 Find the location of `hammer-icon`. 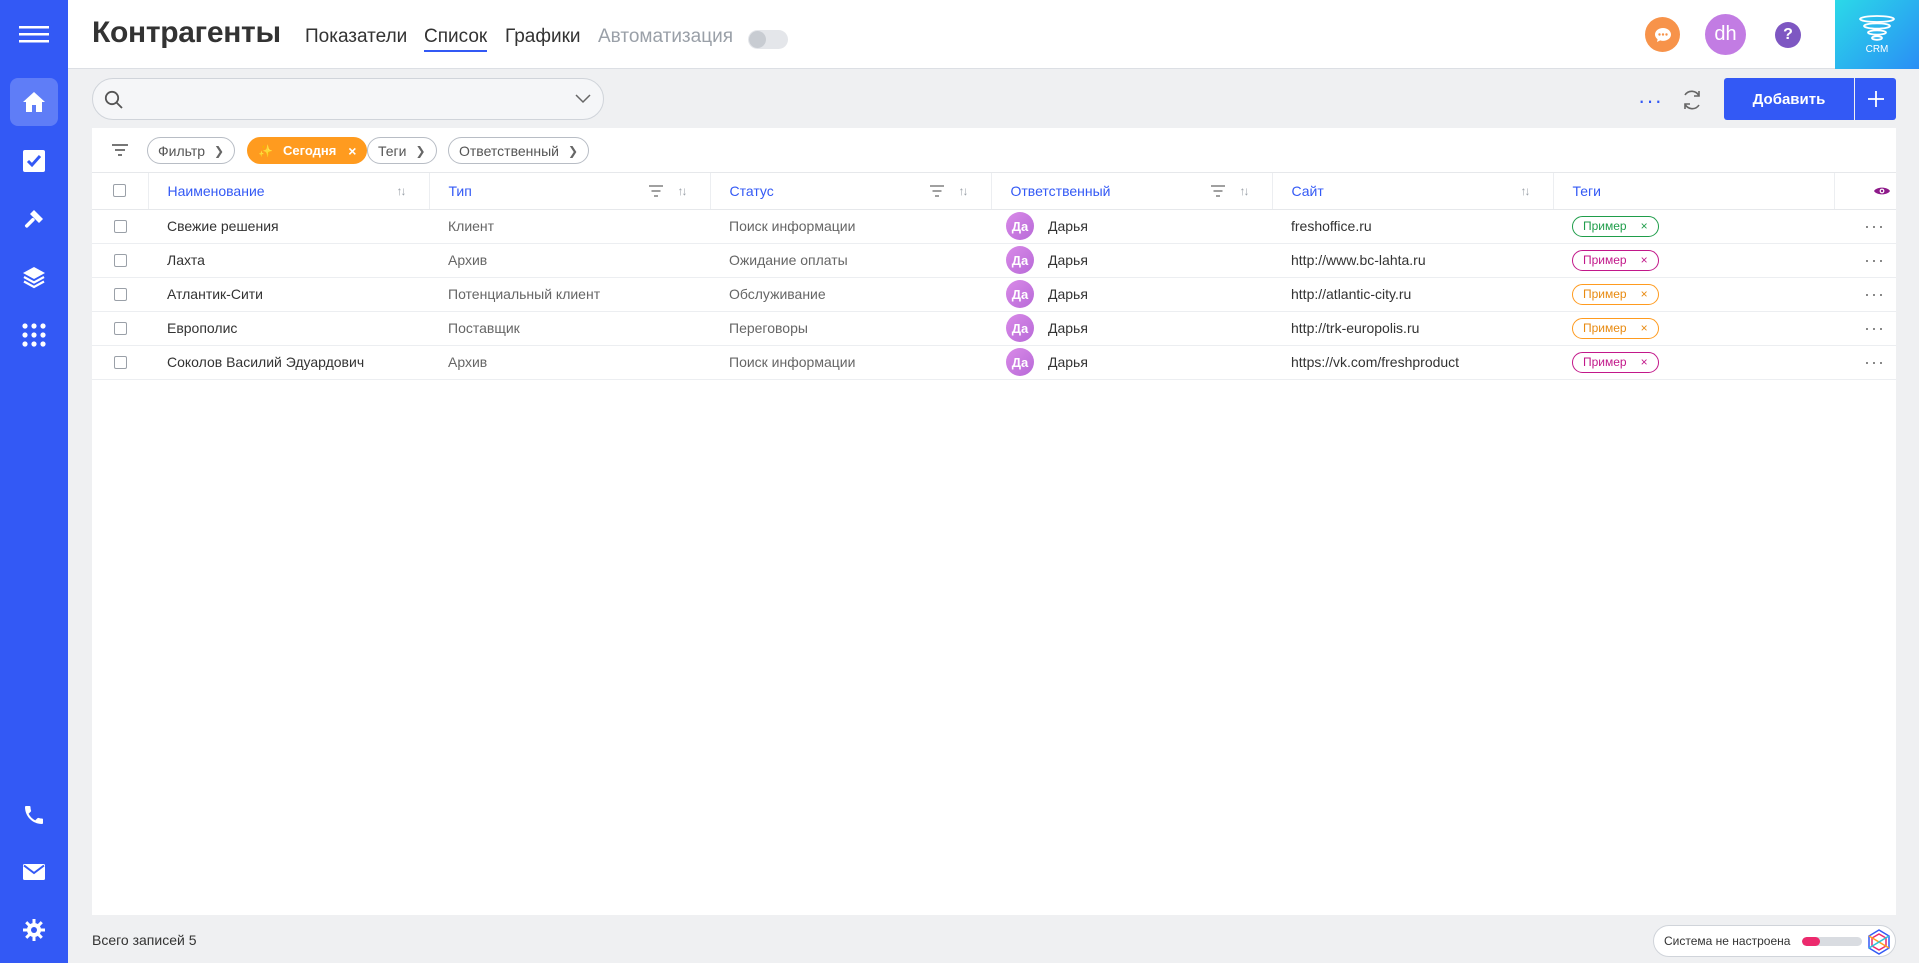

hammer-icon is located at coordinates (34, 219).